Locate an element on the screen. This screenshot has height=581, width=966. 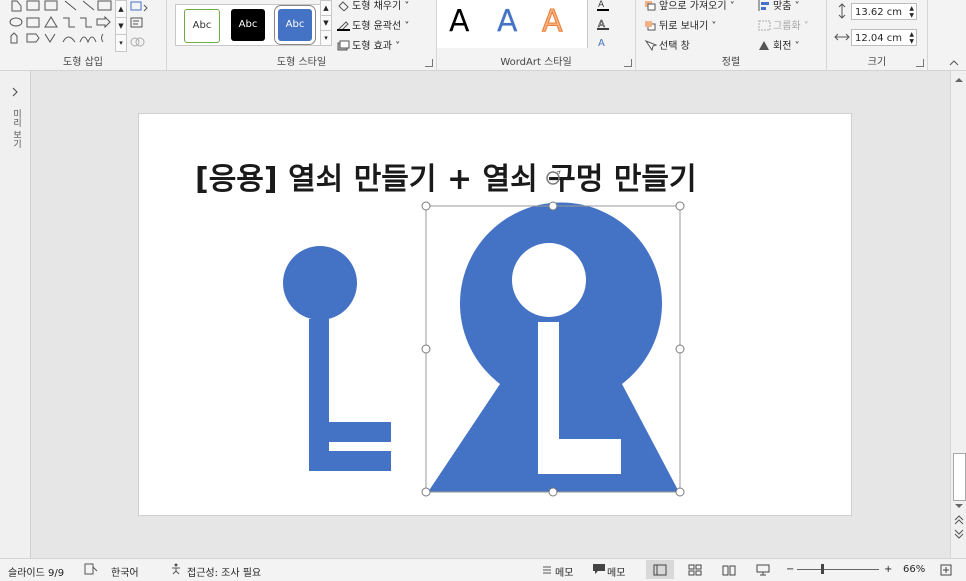
slideshow-icon is located at coordinates (763, 570).